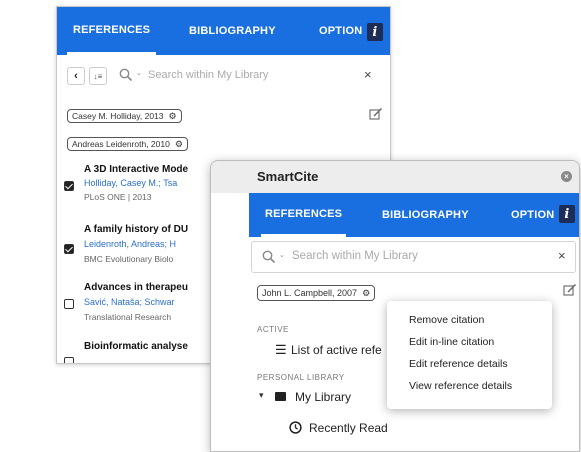  Describe the element at coordinates (301, 377) in the screenshot. I see `section-label-library: PERSONAL LIBRARY` at that location.